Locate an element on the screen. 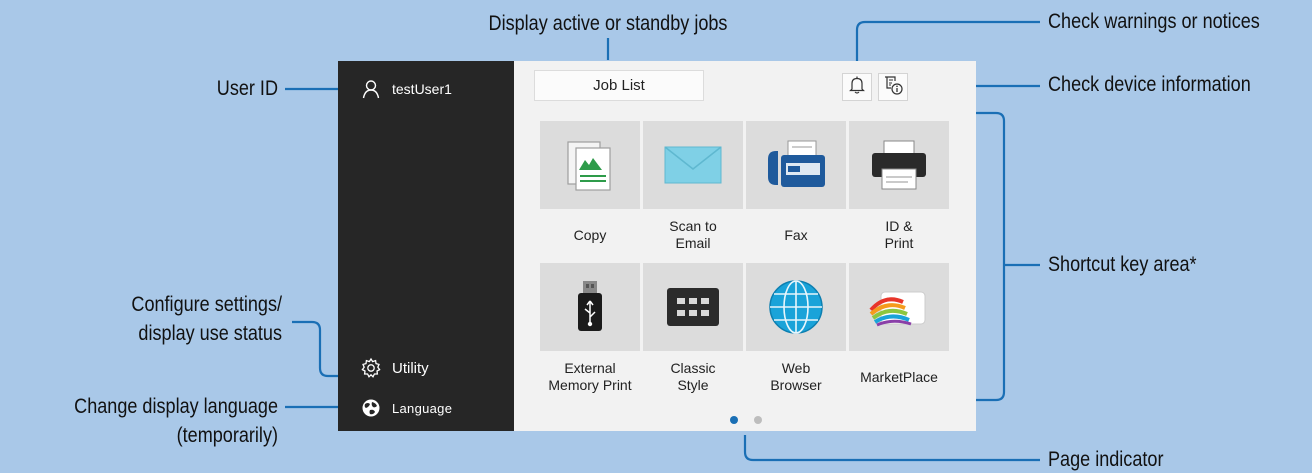 This screenshot has width=1312, height=473. job-list-button: Job List is located at coordinates (619, 85).